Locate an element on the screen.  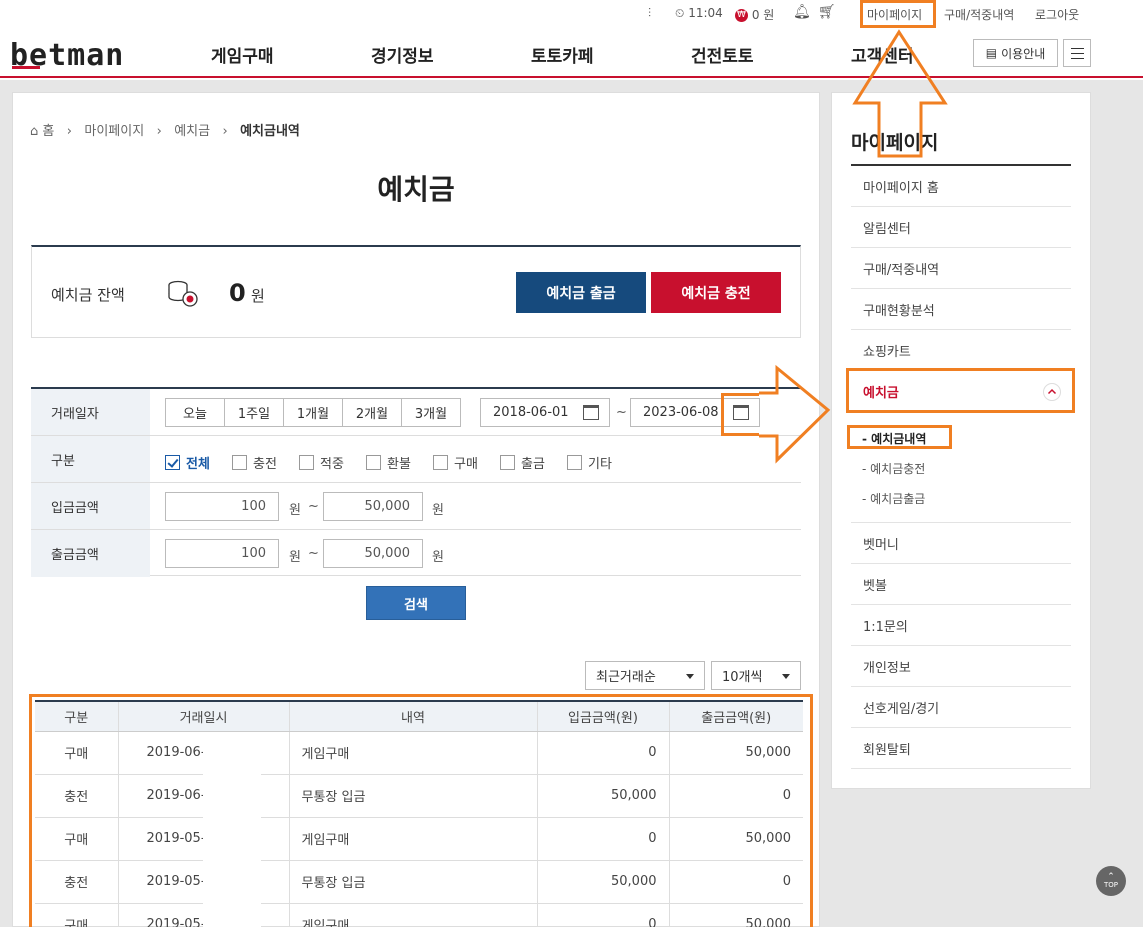
type-purchase-checkbox: 구매 is located at coordinates (455, 462).